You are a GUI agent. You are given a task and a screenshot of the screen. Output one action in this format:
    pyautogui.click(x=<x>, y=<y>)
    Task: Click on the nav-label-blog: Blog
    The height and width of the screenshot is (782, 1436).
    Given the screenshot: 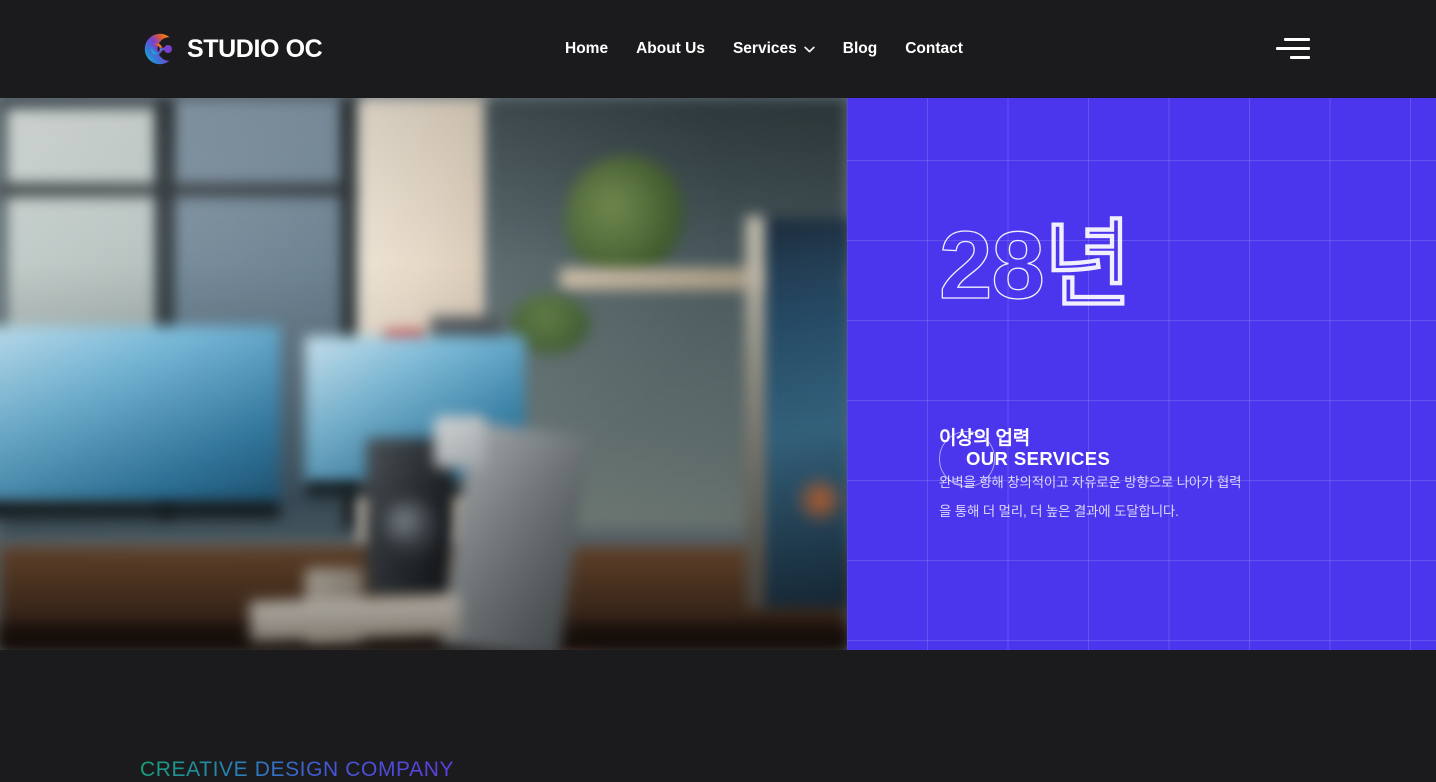 What is the action you would take?
    pyautogui.click(x=860, y=48)
    